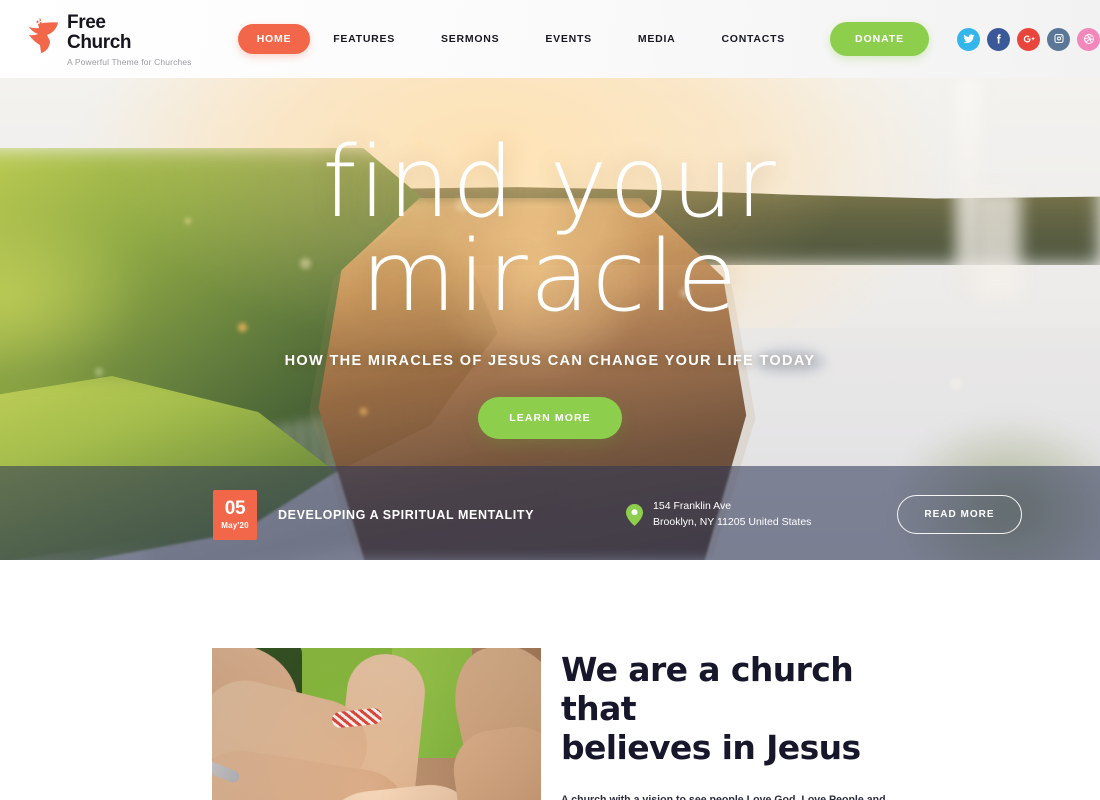 The image size is (1100, 800). Describe the element at coordinates (550, 277) in the screenshot. I see `hero-title-line2: miracle` at that location.